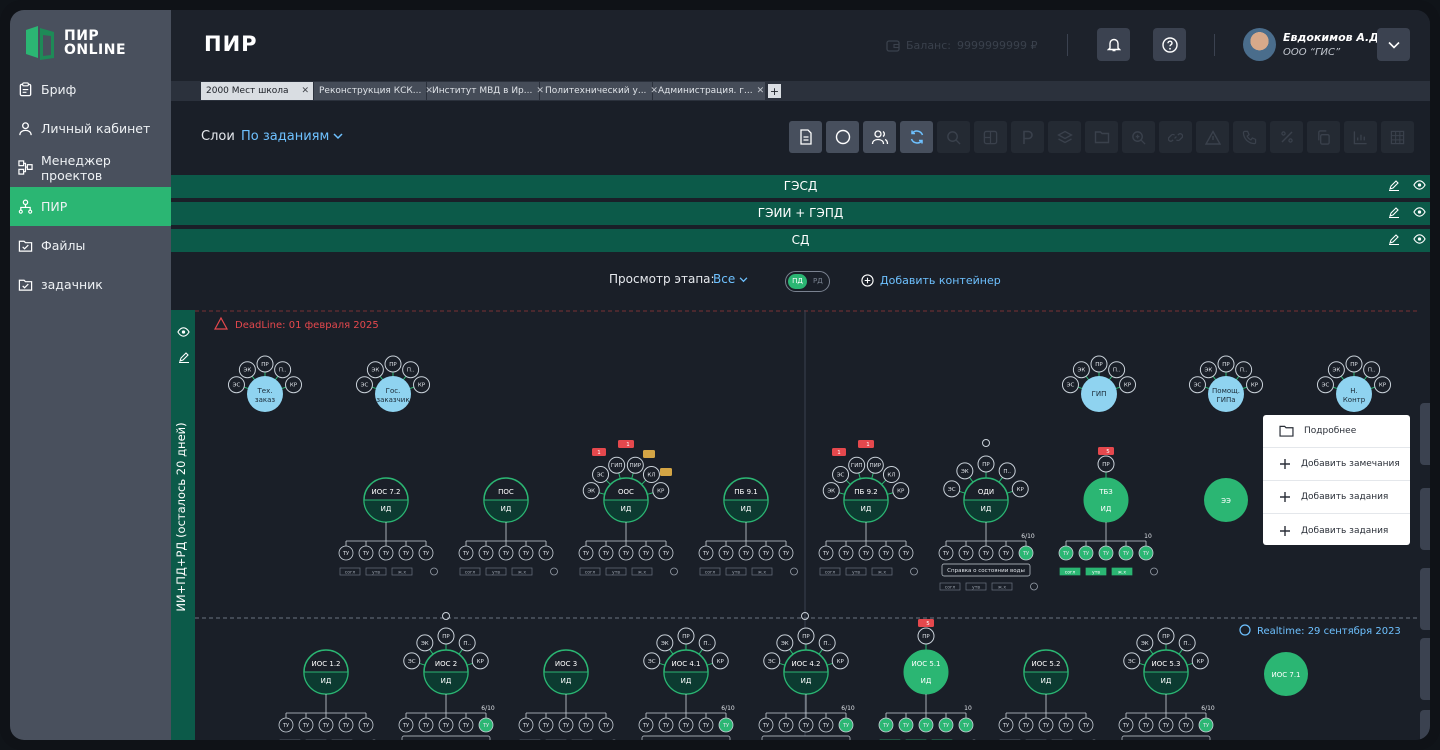 Image resolution: width=1440 pixels, height=750 pixels. Describe the element at coordinates (1027, 137) in the screenshot. I see `p-tool` at that location.